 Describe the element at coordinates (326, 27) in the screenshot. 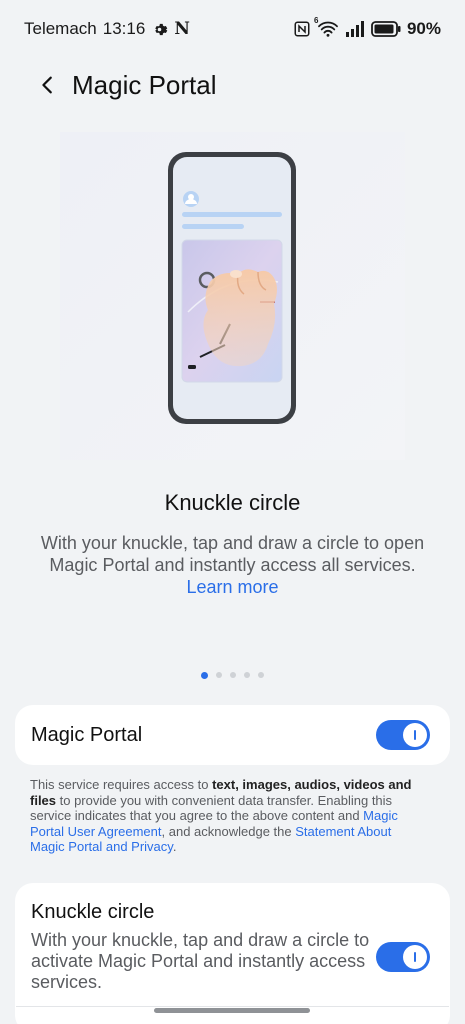

I see `wifi-icon: 6` at that location.